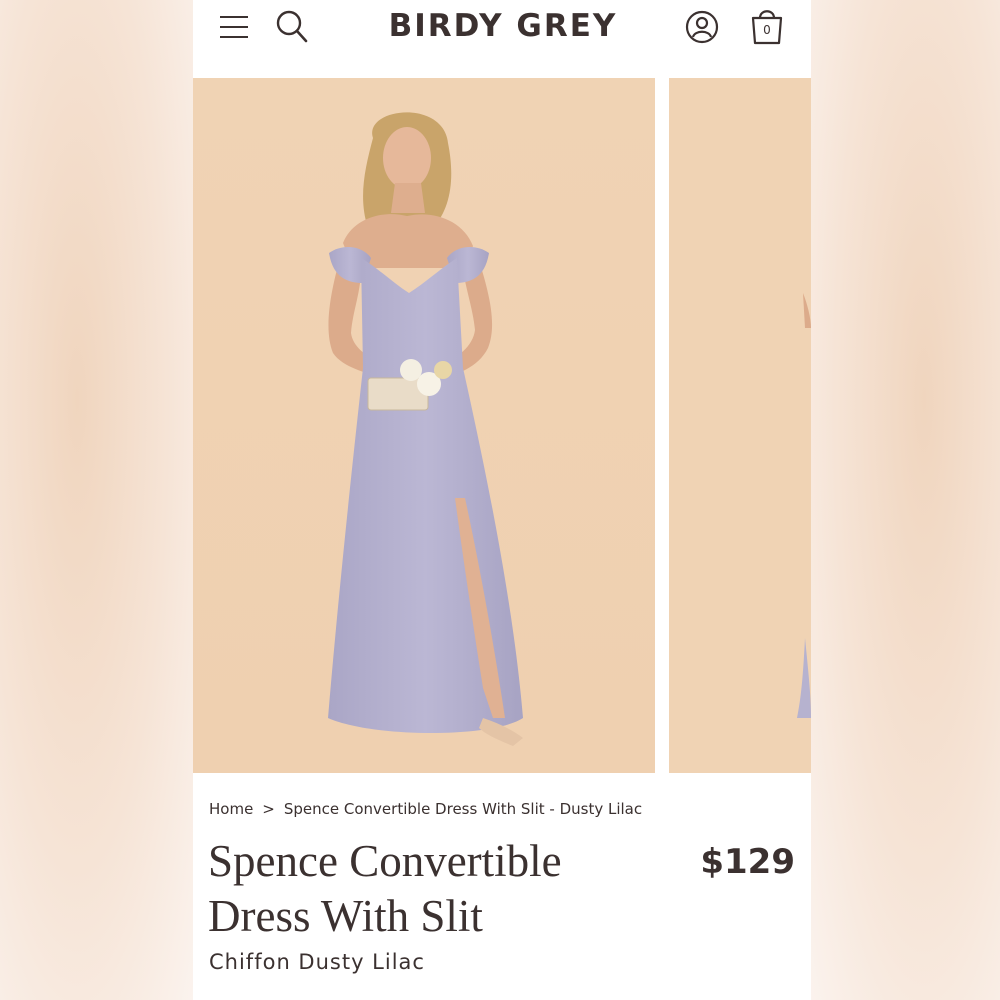  Describe the element at coordinates (231, 809) in the screenshot. I see `breadcrumb-home-link: Home` at that location.